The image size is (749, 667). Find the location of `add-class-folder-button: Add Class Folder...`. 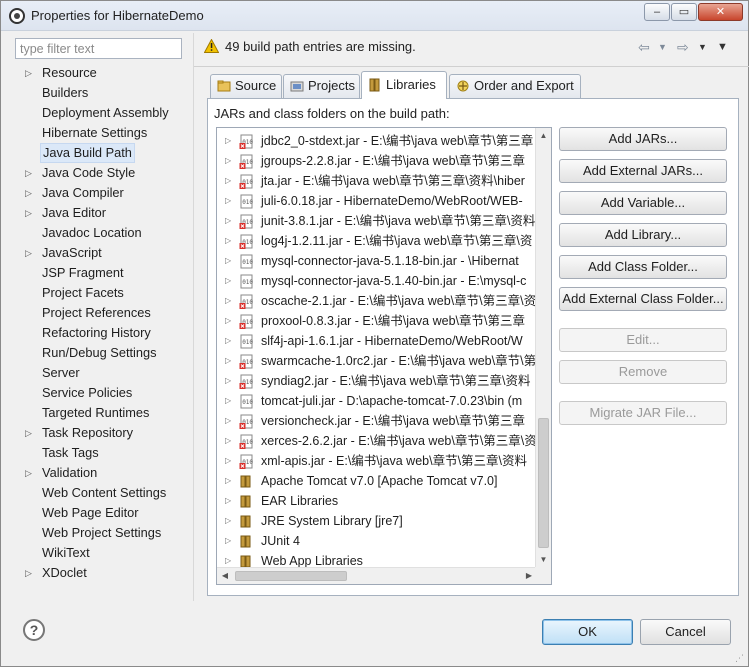

add-class-folder-button: Add Class Folder... is located at coordinates (643, 267).